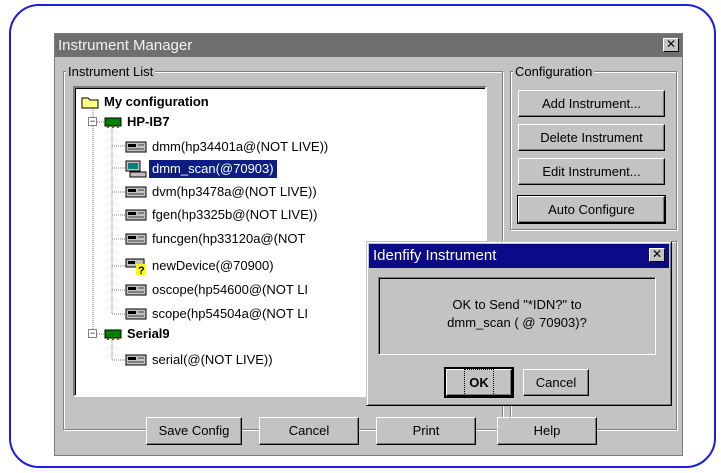  I want to click on instrument-label: dmm(hp34401a@(NOT LIVE)), so click(240, 146).